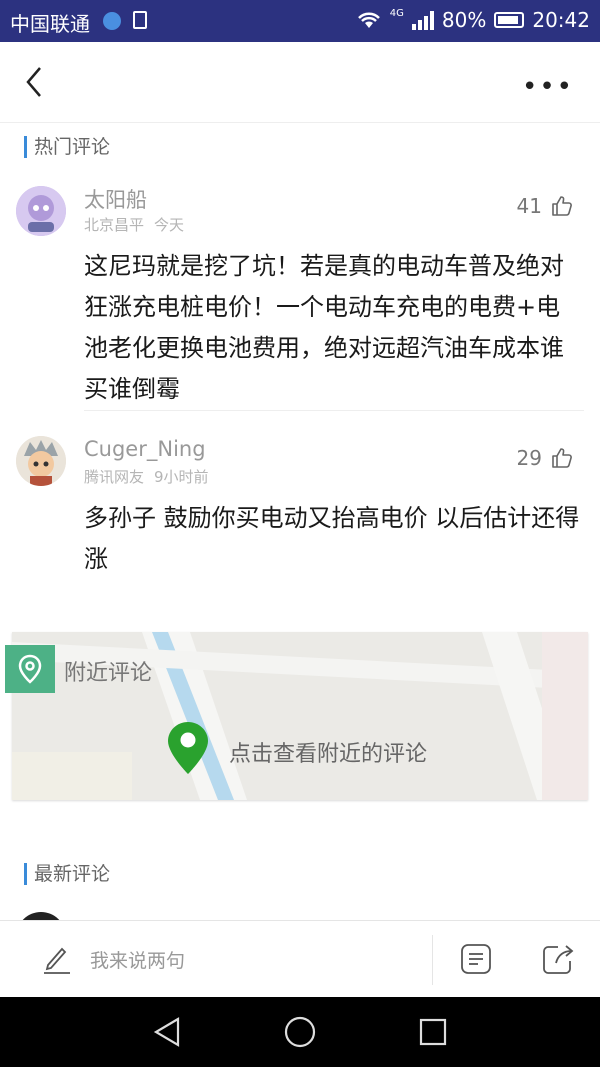 The width and height of the screenshot is (600, 1067). Describe the element at coordinates (115, 199) in the screenshot. I see `comment-username: 太阳船` at that location.